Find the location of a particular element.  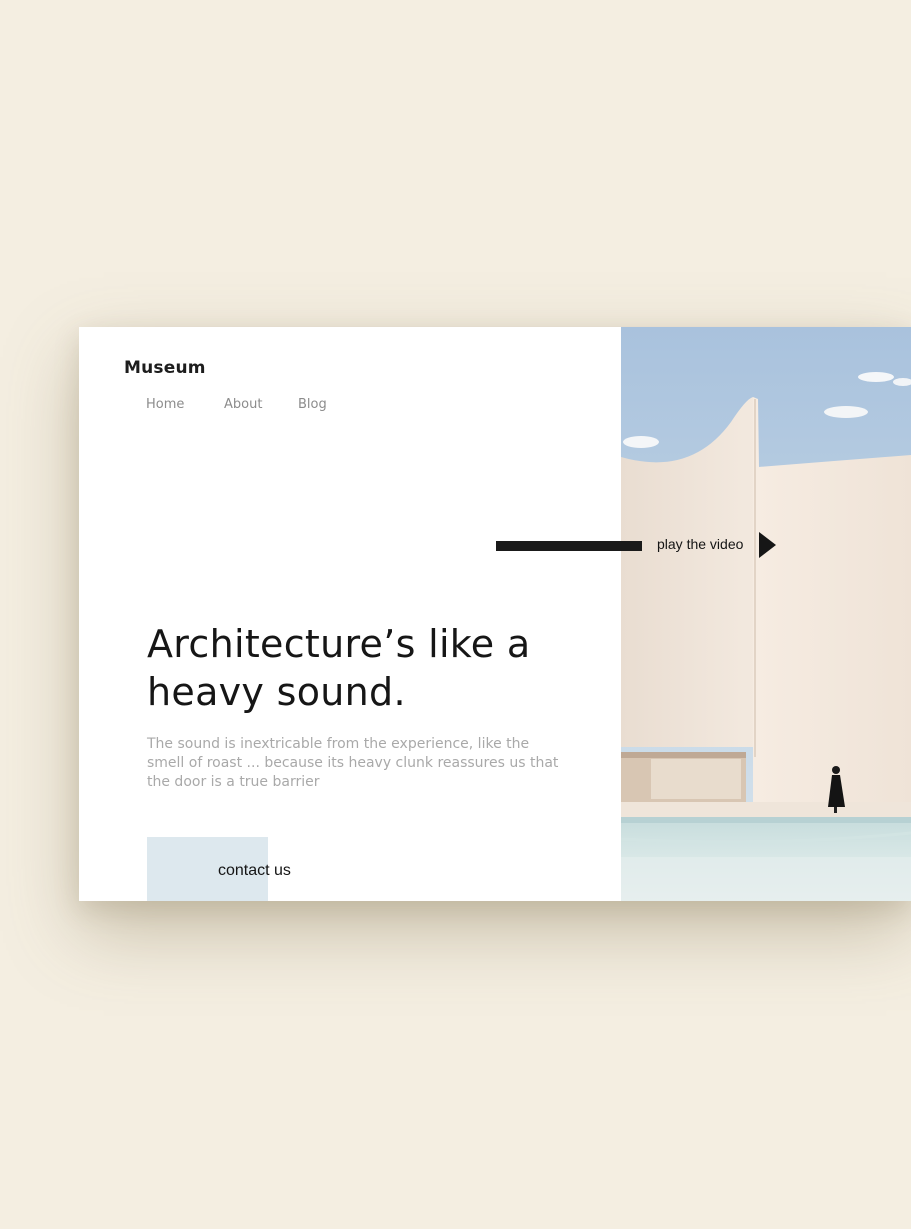

headline-line-2: heavy sound. is located at coordinates (276, 692).